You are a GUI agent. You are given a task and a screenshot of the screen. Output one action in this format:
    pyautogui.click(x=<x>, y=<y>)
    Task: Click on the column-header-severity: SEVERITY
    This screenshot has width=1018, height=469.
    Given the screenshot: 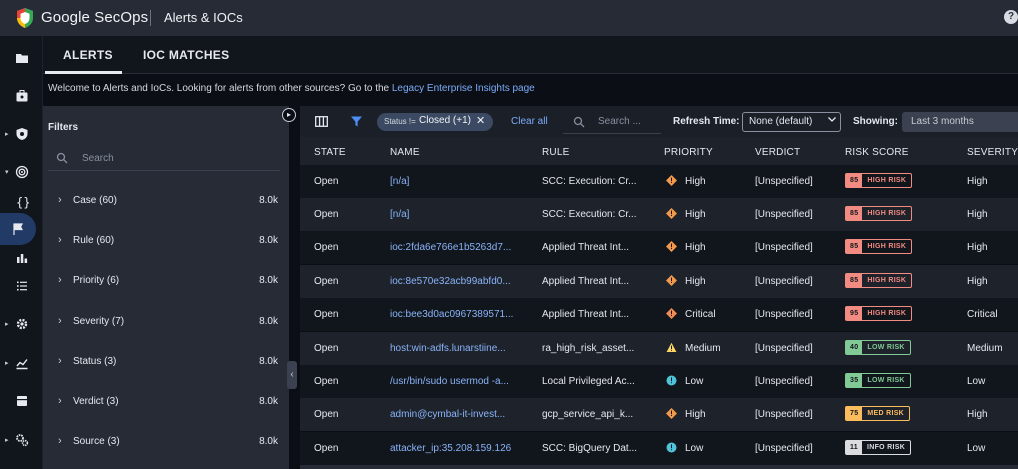 What is the action you would take?
    pyautogui.click(x=992, y=152)
    